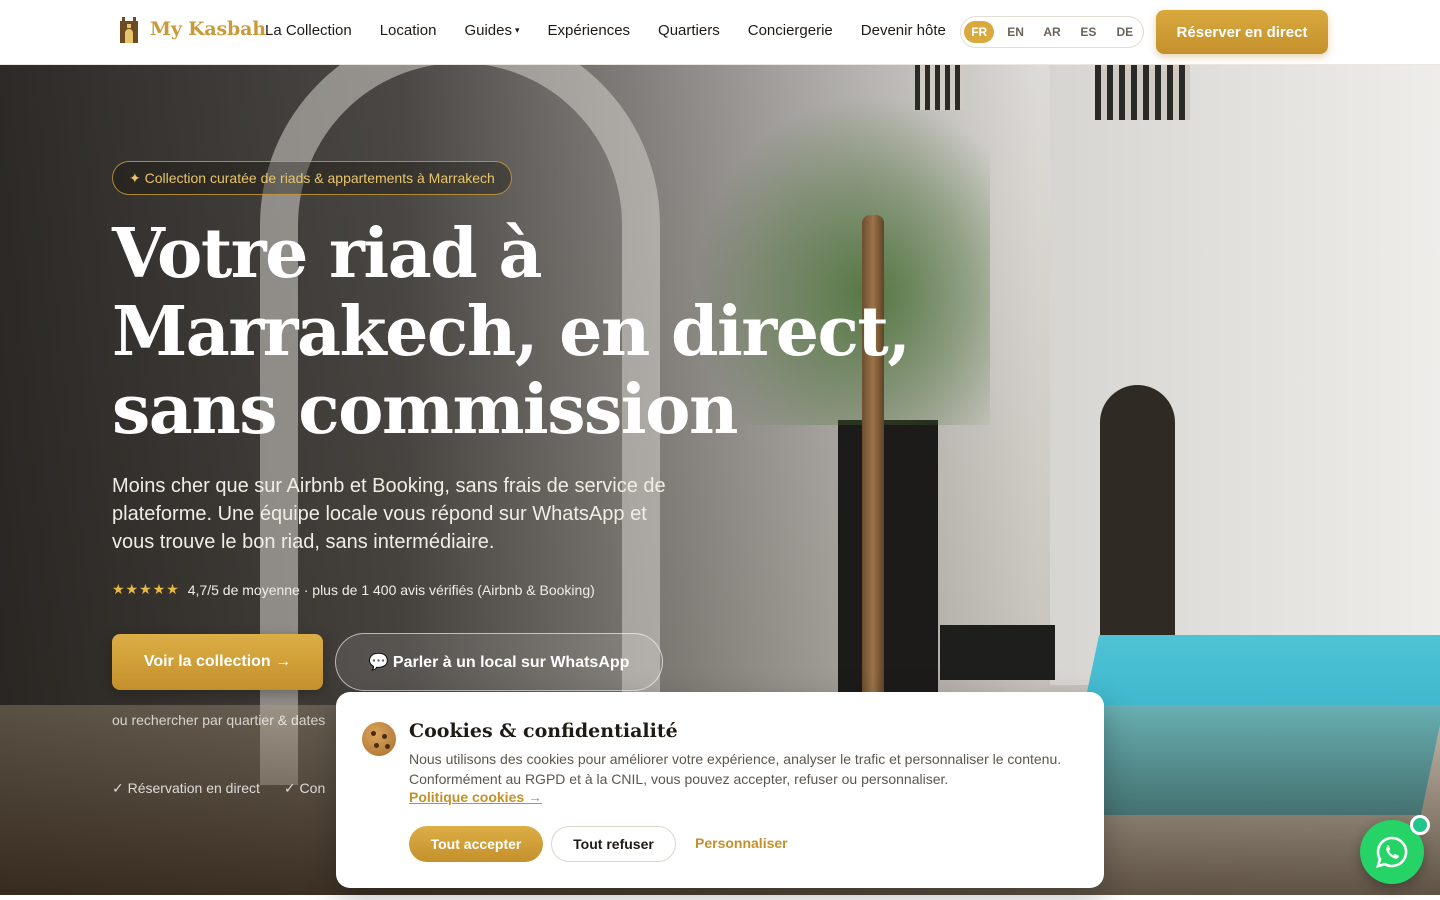 Image resolution: width=1440 pixels, height=900 pixels. What do you see at coordinates (476, 844) in the screenshot?
I see `accept-all-cookies-button: Tout accepter` at bounding box center [476, 844].